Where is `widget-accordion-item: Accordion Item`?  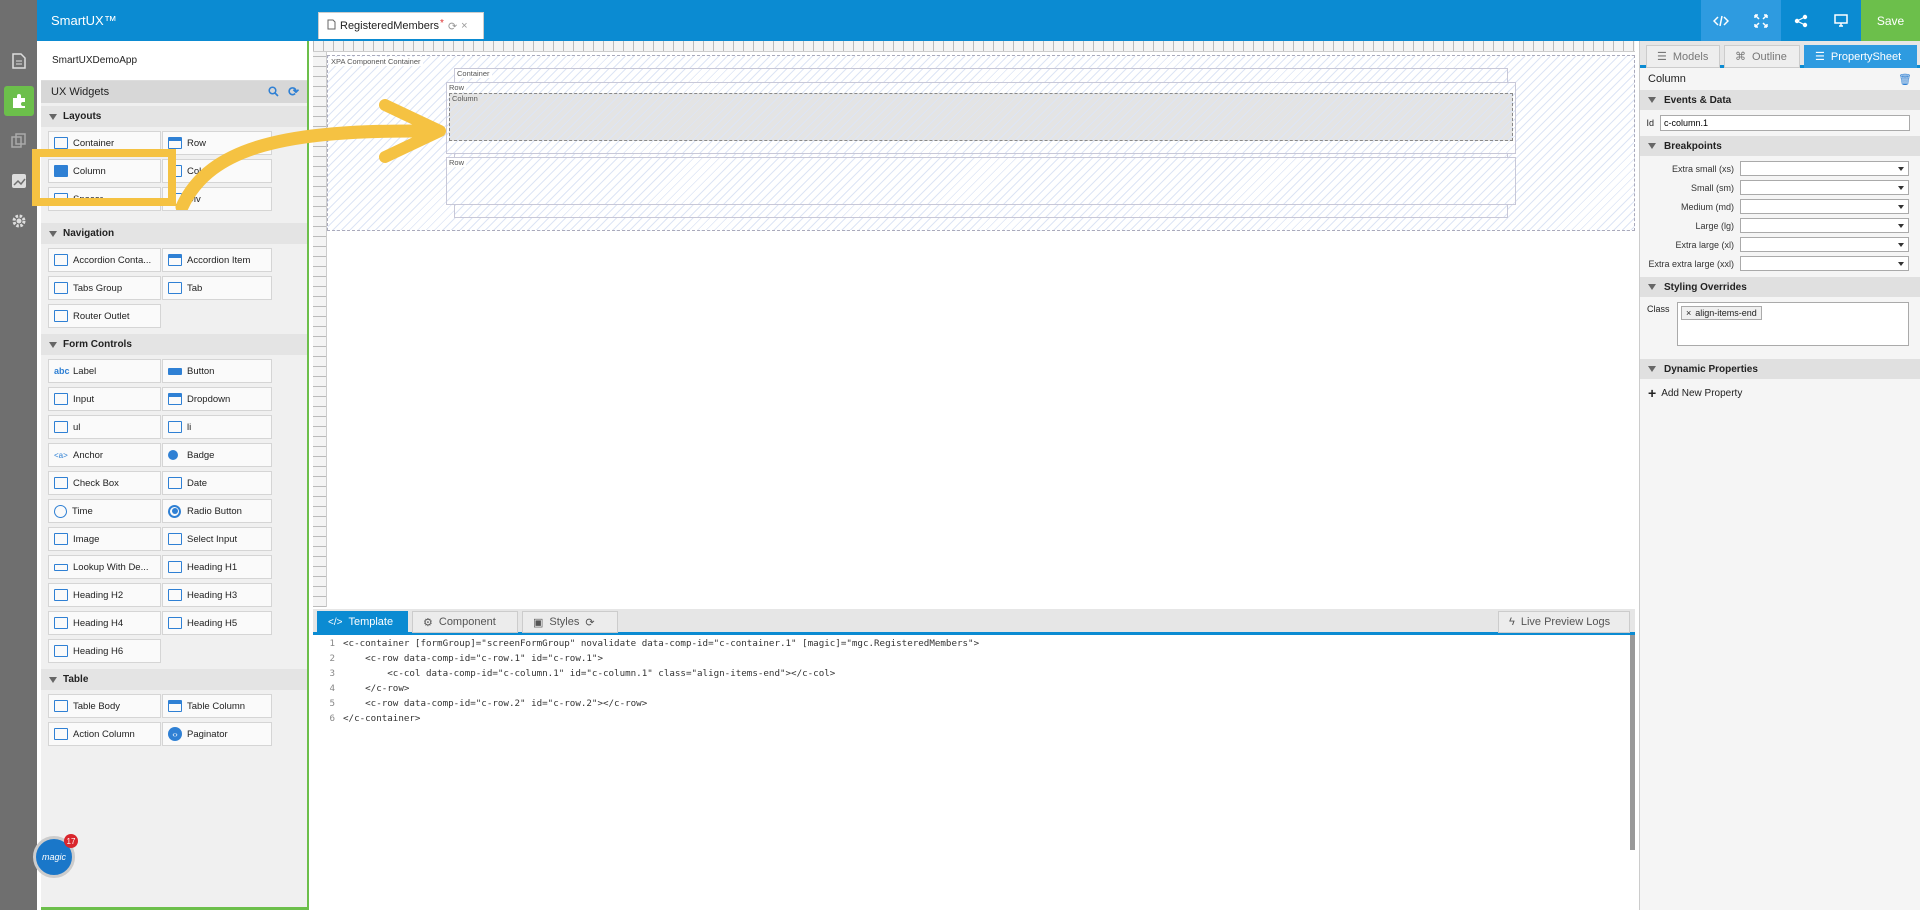 widget-accordion-item: Accordion Item is located at coordinates (217, 260).